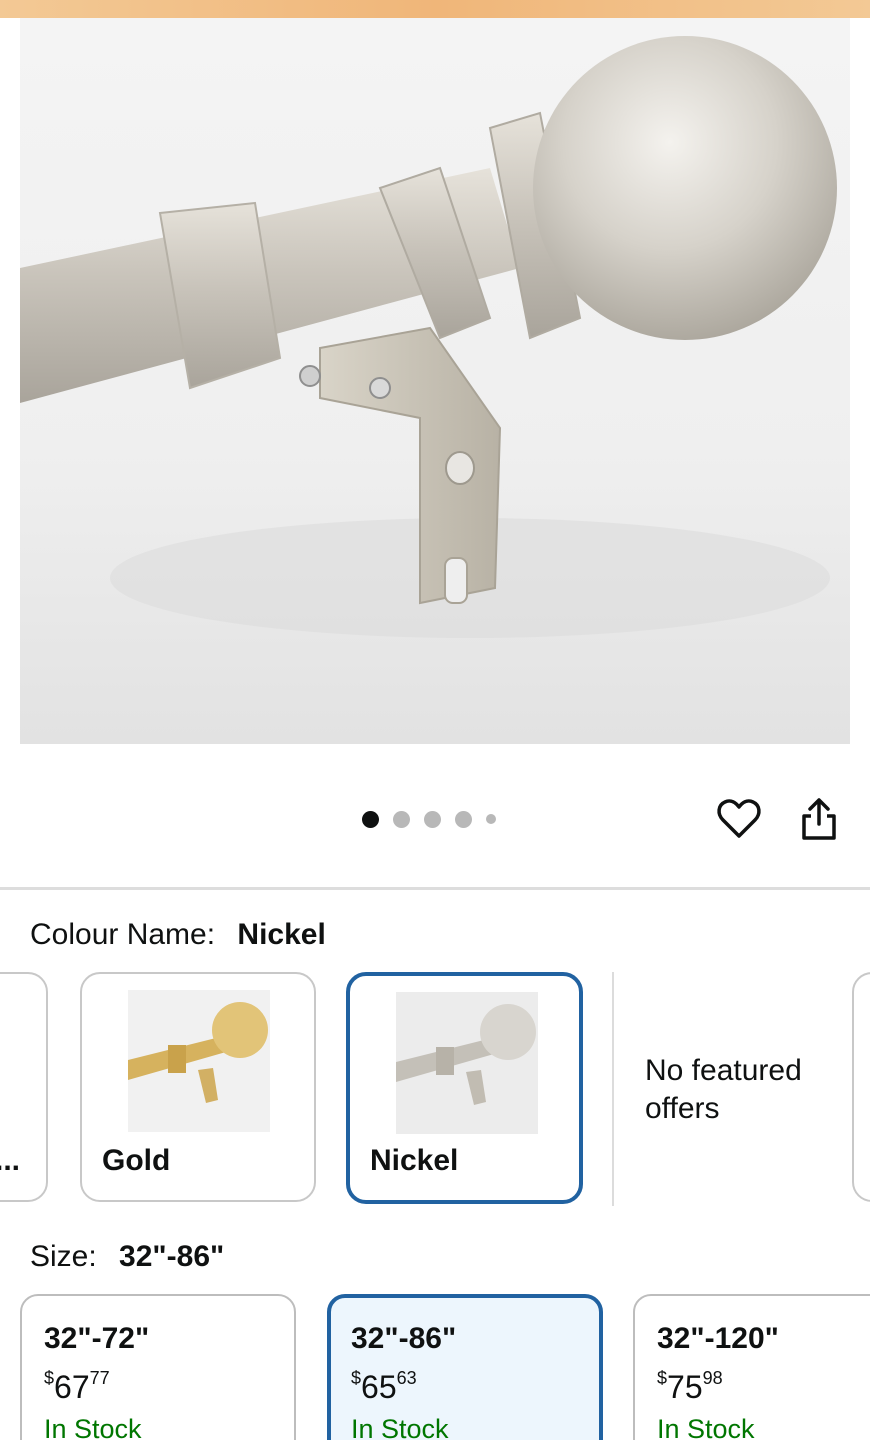  Describe the element at coordinates (63, 1256) in the screenshot. I see `size-label: Size:` at that location.